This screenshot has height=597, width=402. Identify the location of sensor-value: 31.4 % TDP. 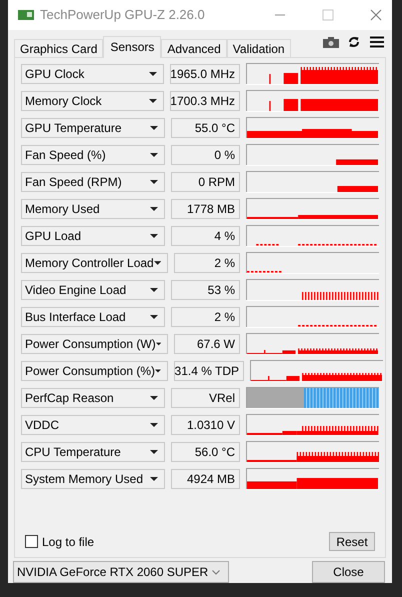
(209, 370).